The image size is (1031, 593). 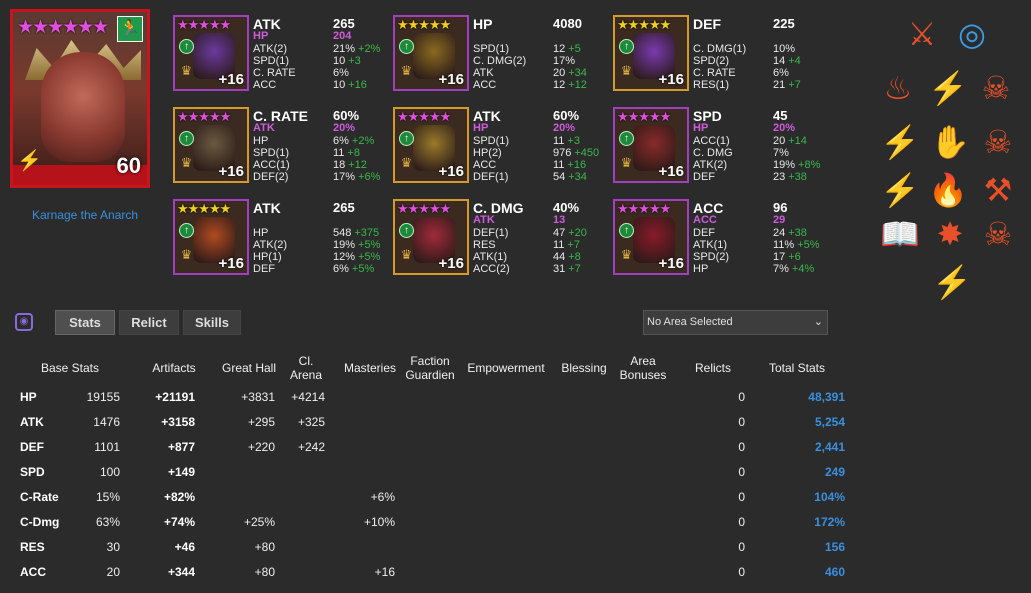 What do you see at coordinates (85, 322) in the screenshot?
I see `tab-stats: Stats` at bounding box center [85, 322].